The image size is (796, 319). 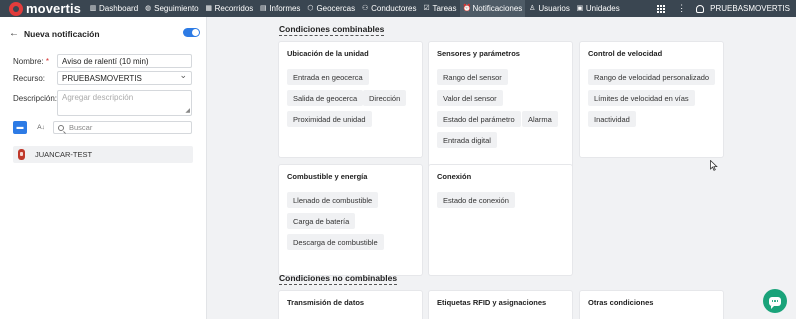 I want to click on back-arrow-icon: ←, so click(x=14, y=33).